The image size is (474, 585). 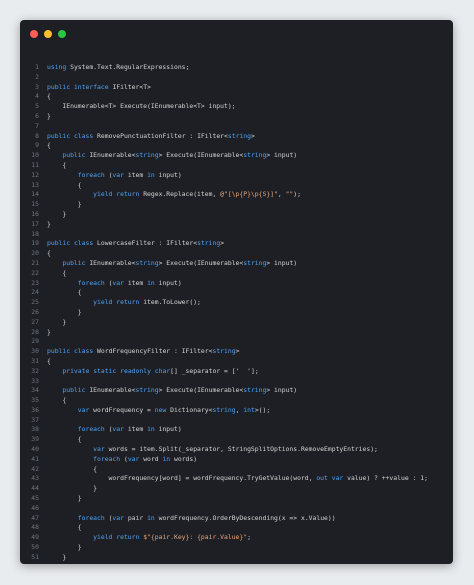 What do you see at coordinates (236, 489) in the screenshot?
I see `code-line: 44 }` at bounding box center [236, 489].